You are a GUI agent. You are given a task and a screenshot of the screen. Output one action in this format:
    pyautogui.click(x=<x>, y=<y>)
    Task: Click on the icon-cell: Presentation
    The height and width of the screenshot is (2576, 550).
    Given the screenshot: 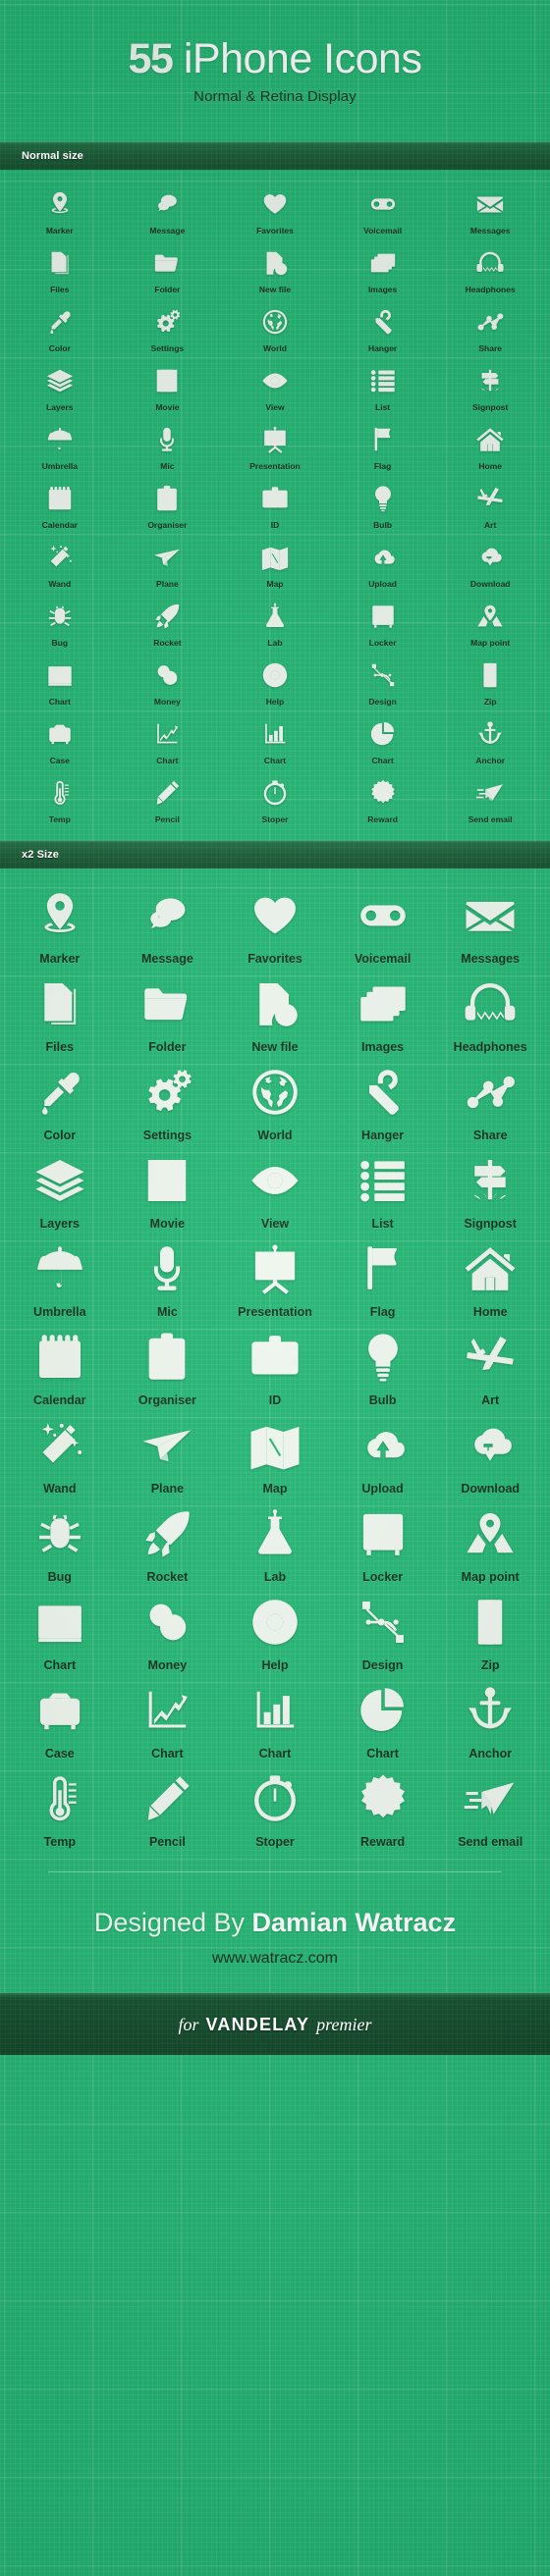 What is the action you would take?
    pyautogui.click(x=275, y=1281)
    